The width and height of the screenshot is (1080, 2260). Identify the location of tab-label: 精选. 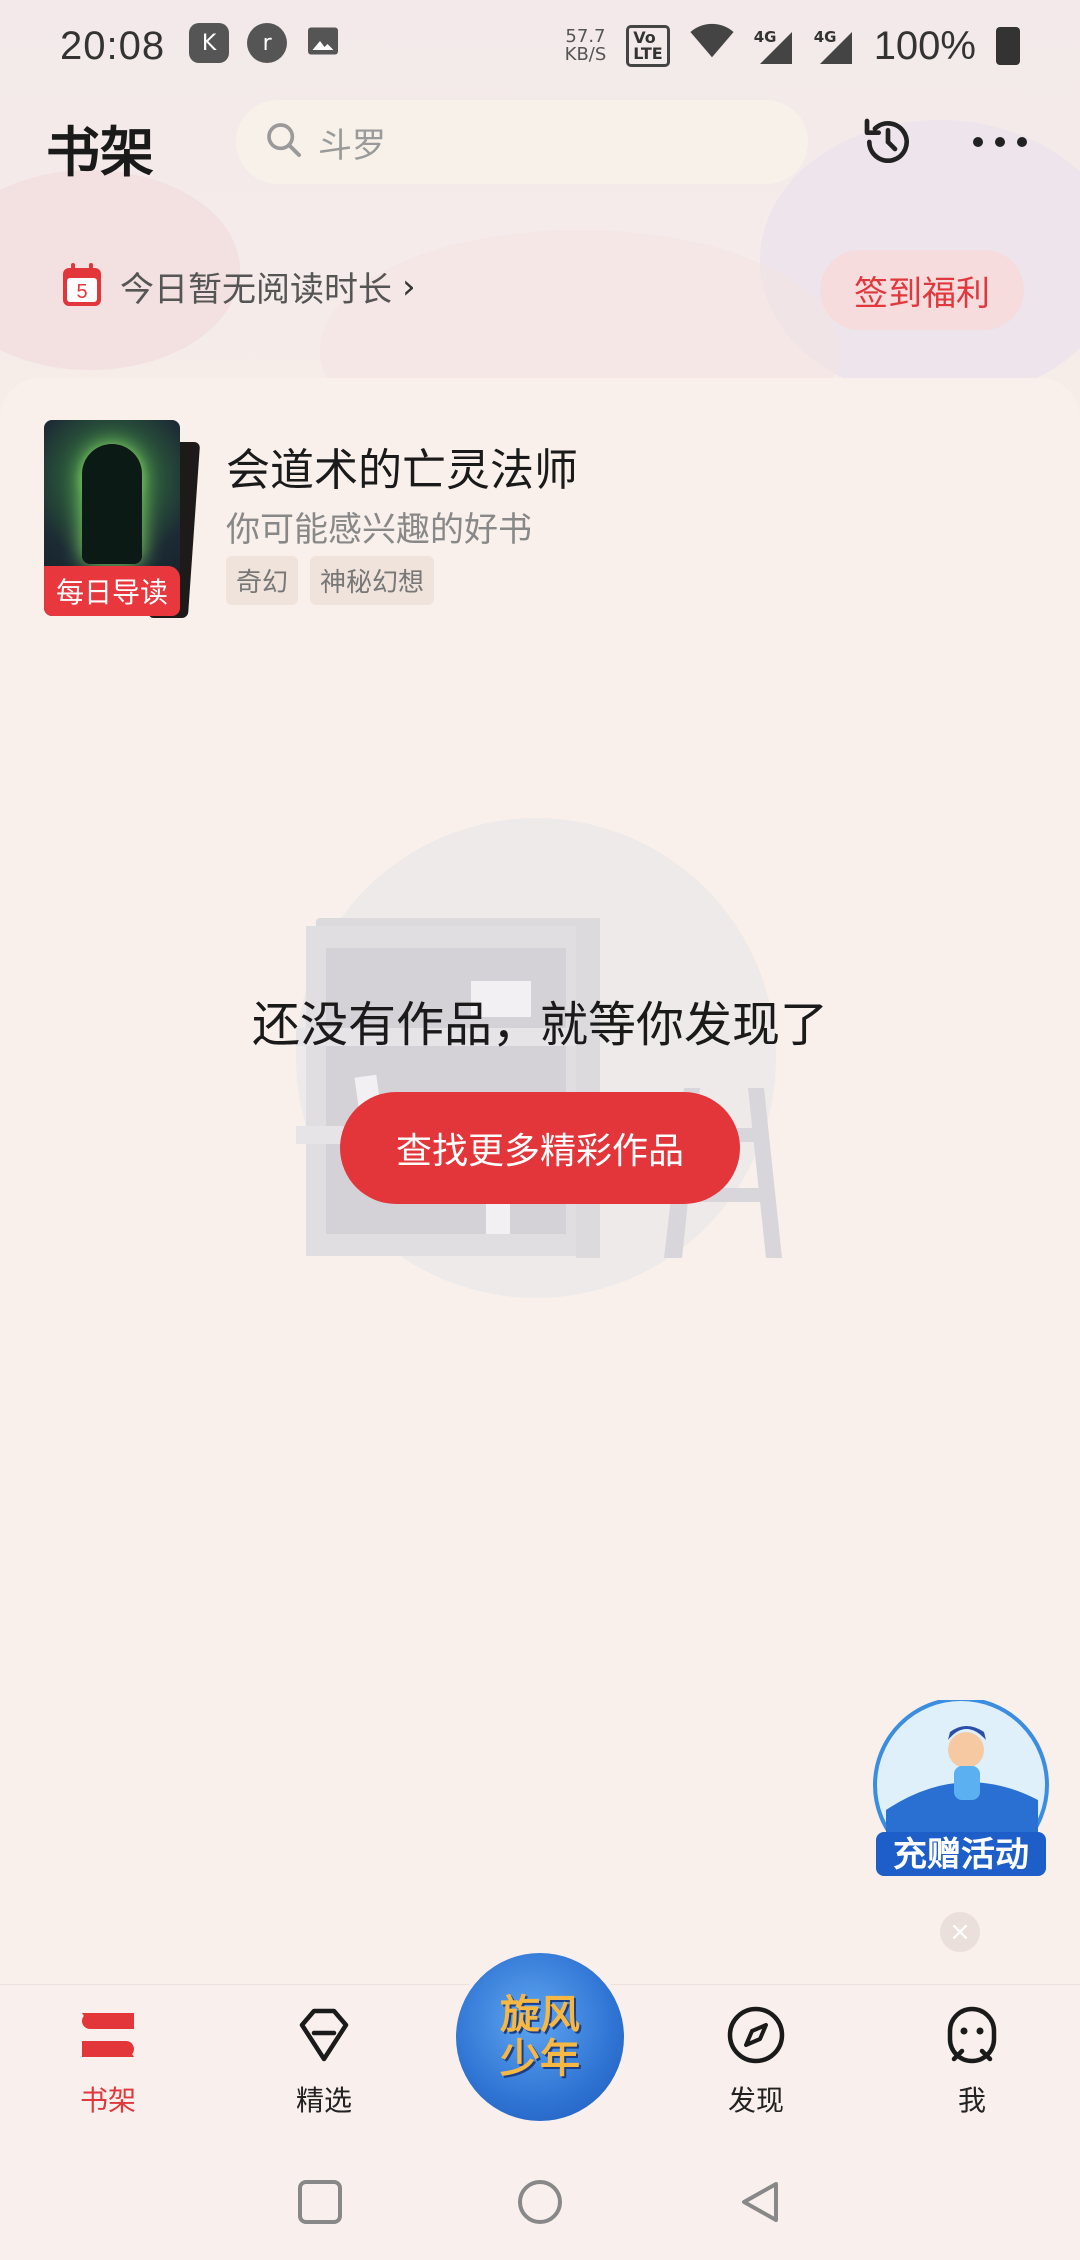
(323, 2100).